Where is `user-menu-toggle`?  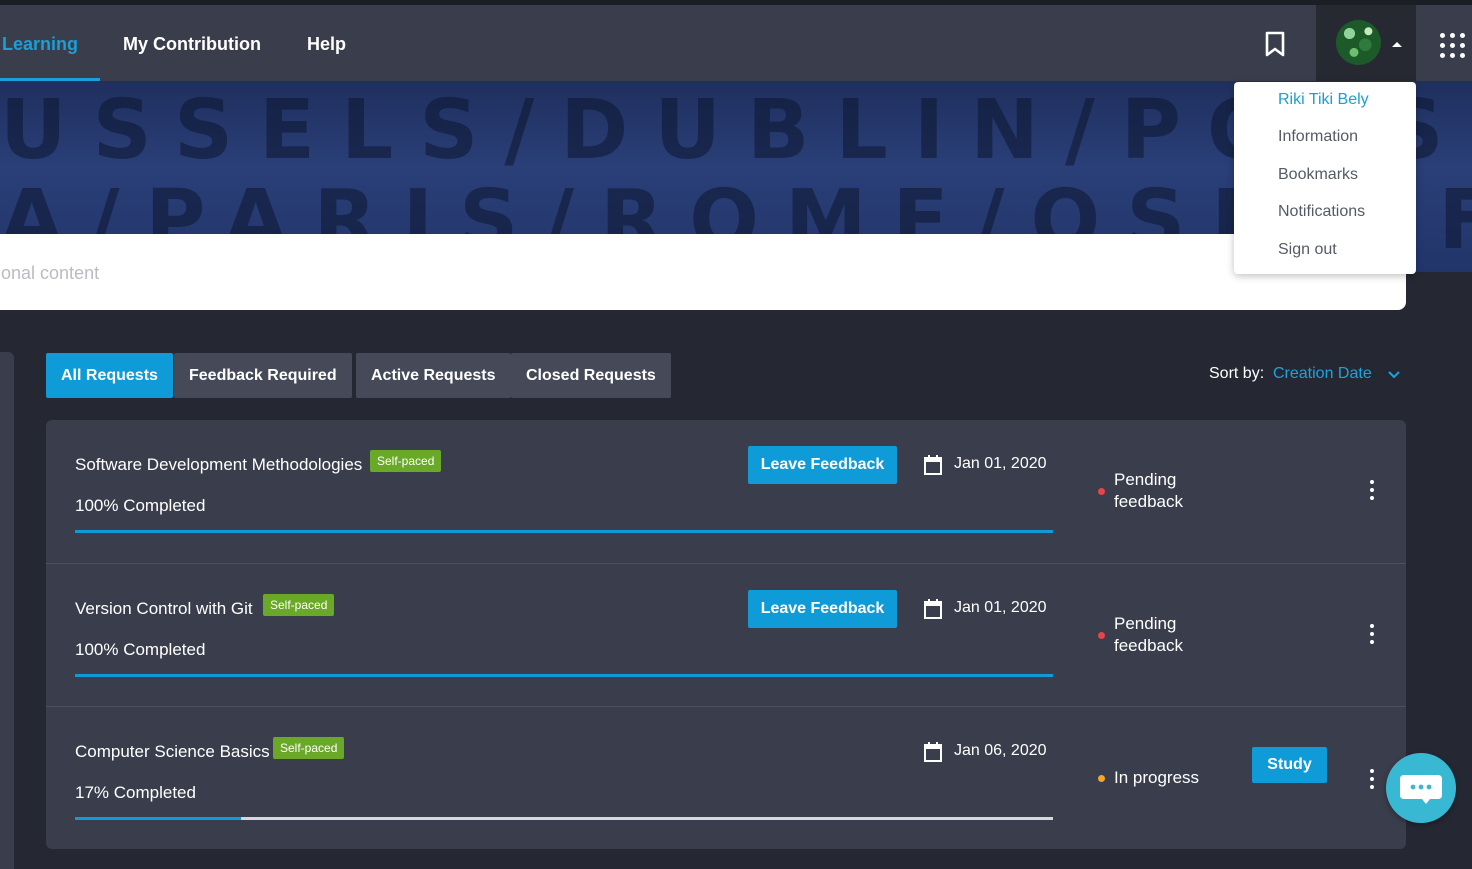 user-menu-toggle is located at coordinates (1366, 43).